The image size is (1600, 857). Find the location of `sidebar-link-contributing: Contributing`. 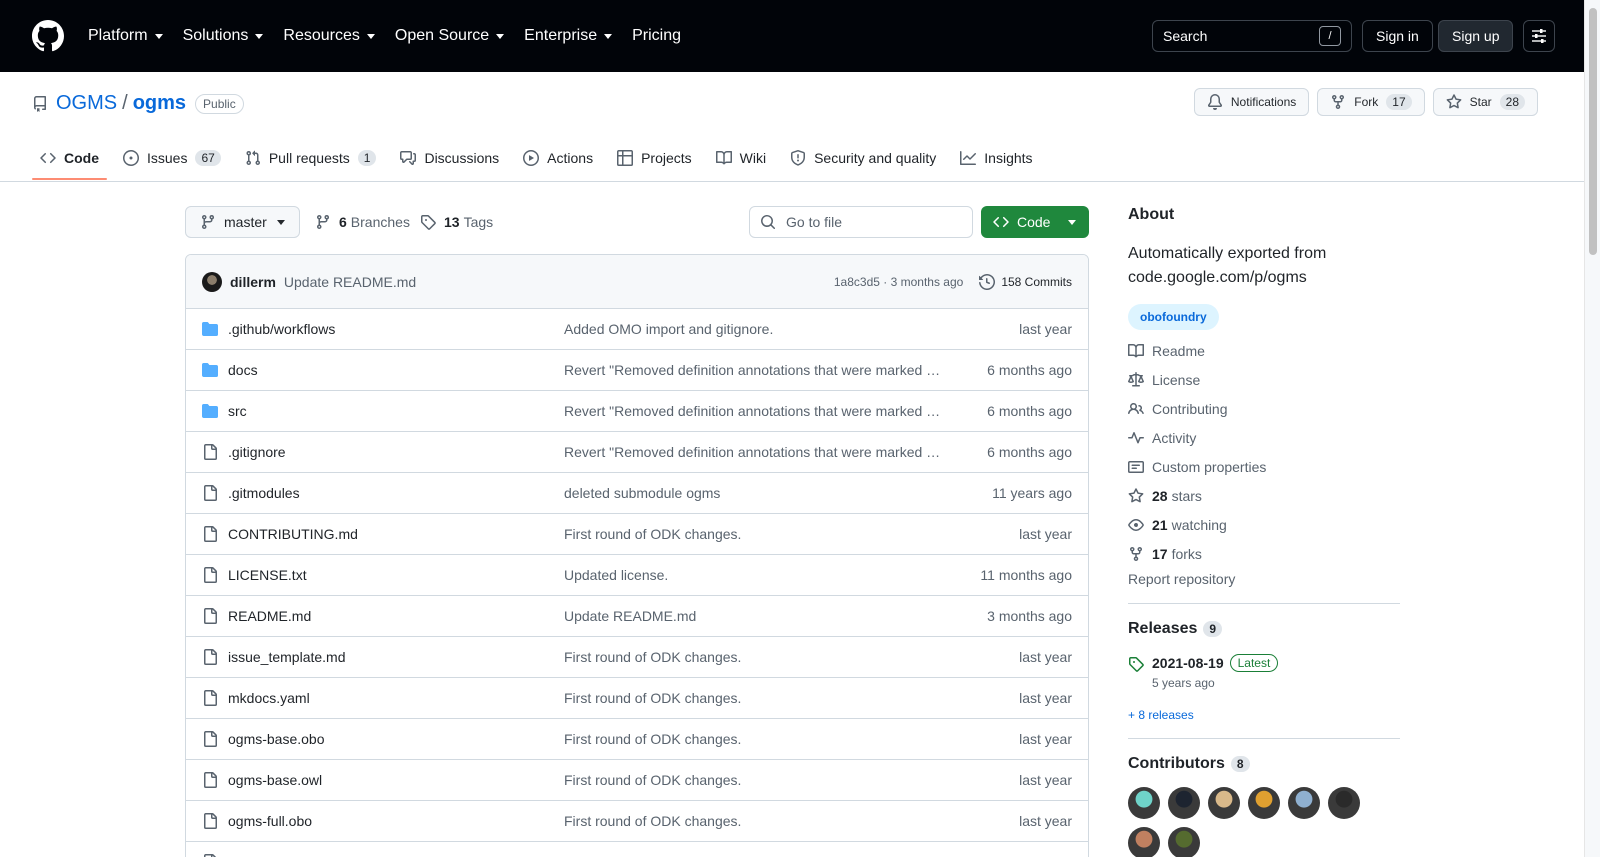

sidebar-link-contributing: Contributing is located at coordinates (1264, 408).